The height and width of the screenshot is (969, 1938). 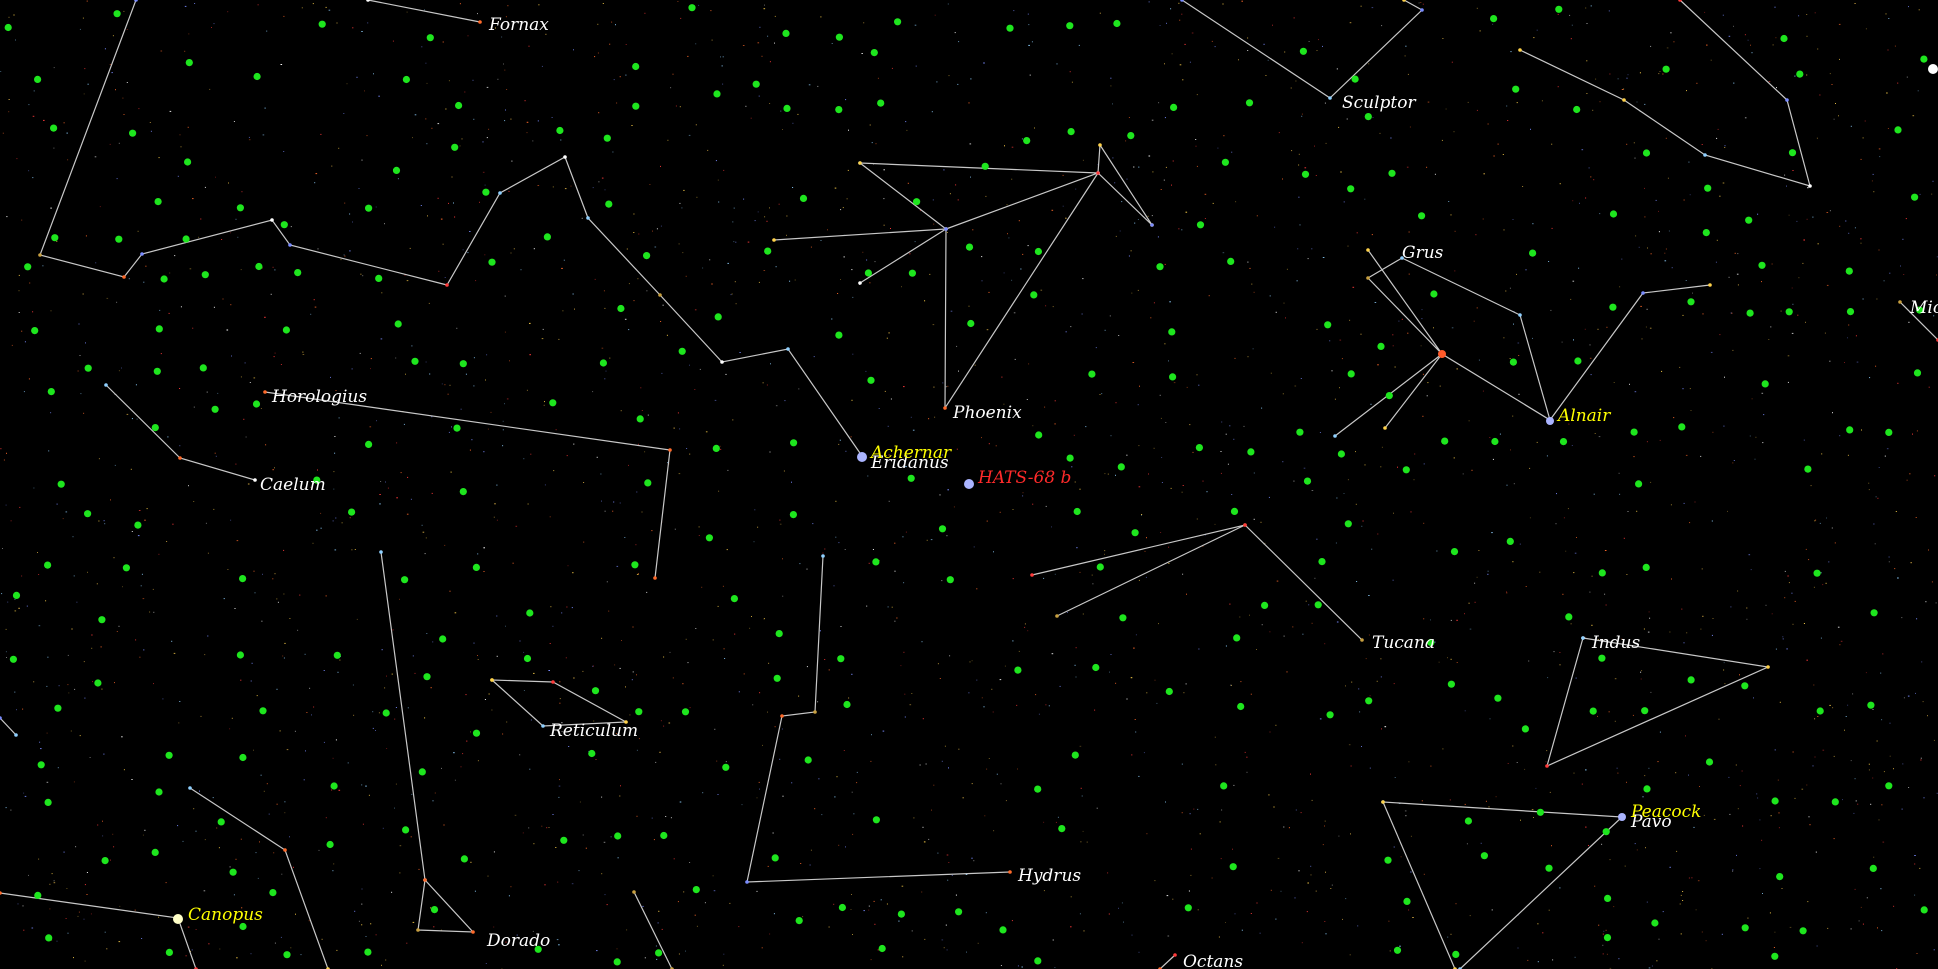 I want to click on alnair-dot, so click(x=1550, y=421).